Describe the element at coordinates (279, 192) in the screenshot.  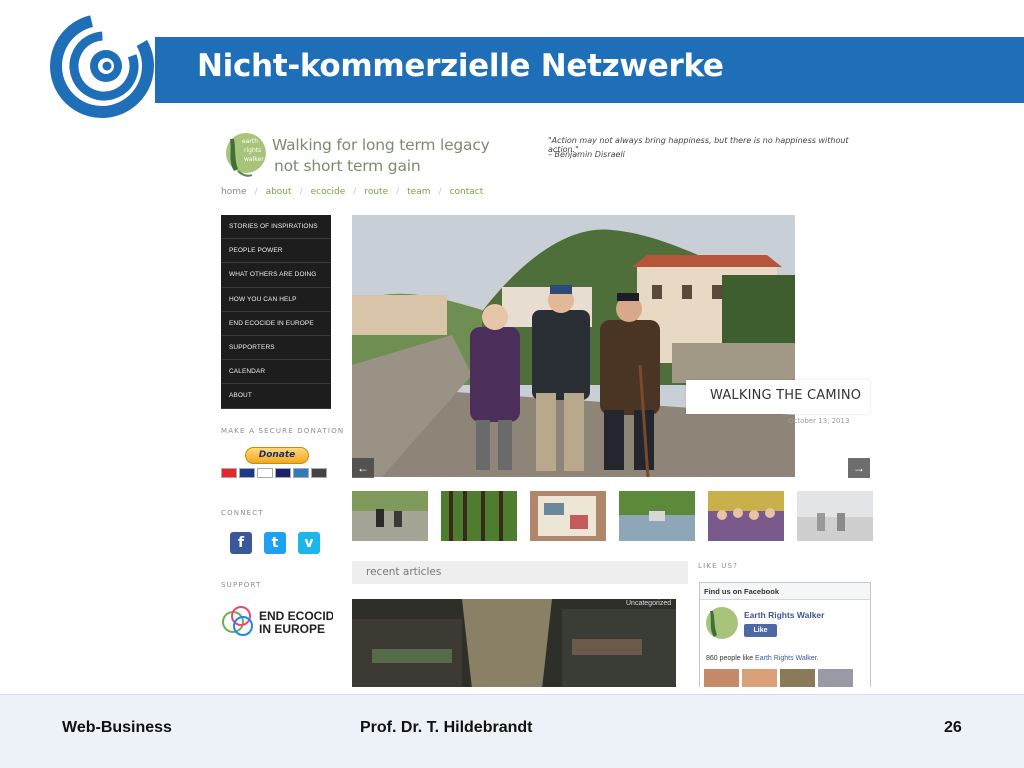
I see `nav-about: about` at that location.